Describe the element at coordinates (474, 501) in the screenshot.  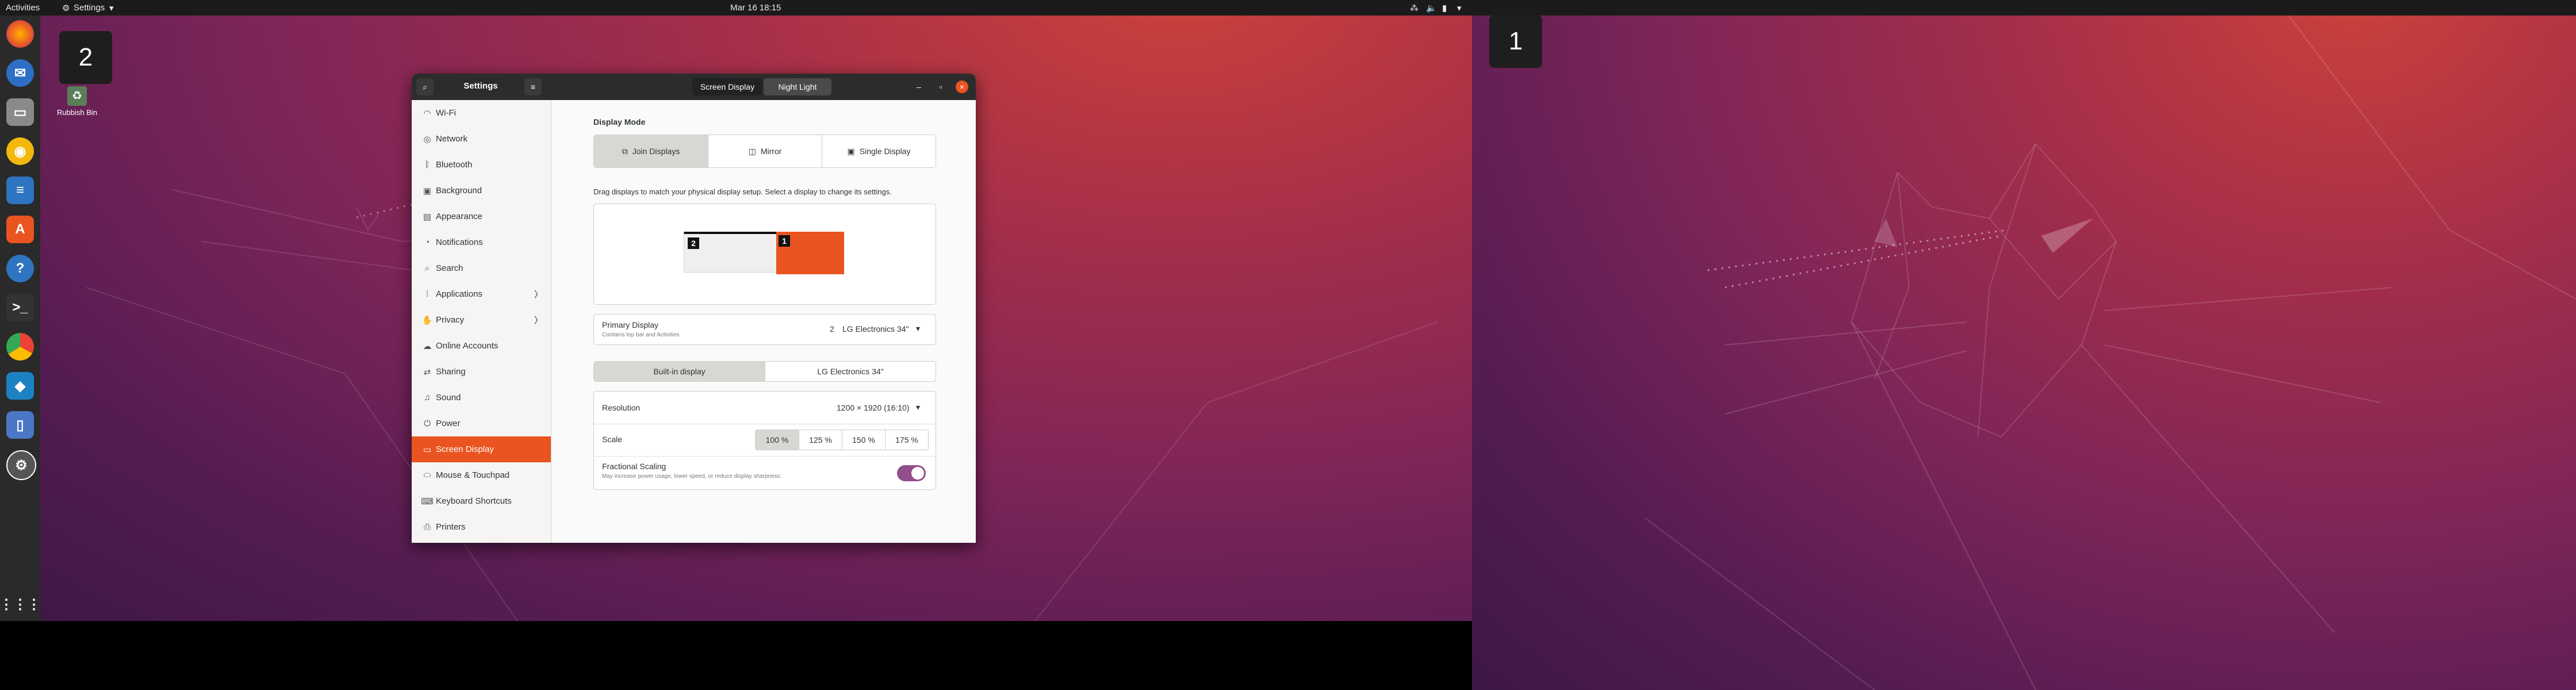
I see `sidebar-item-label: Keyboard Shortcuts` at that location.